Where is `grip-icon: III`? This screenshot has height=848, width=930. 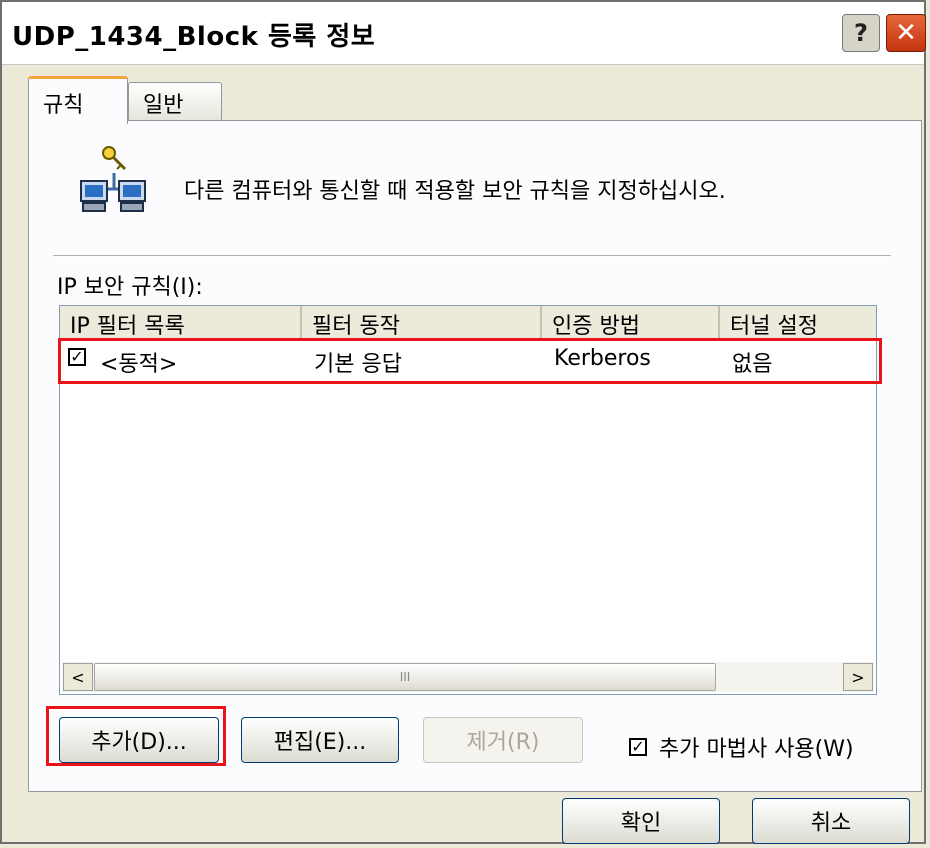
grip-icon: III is located at coordinates (405, 677).